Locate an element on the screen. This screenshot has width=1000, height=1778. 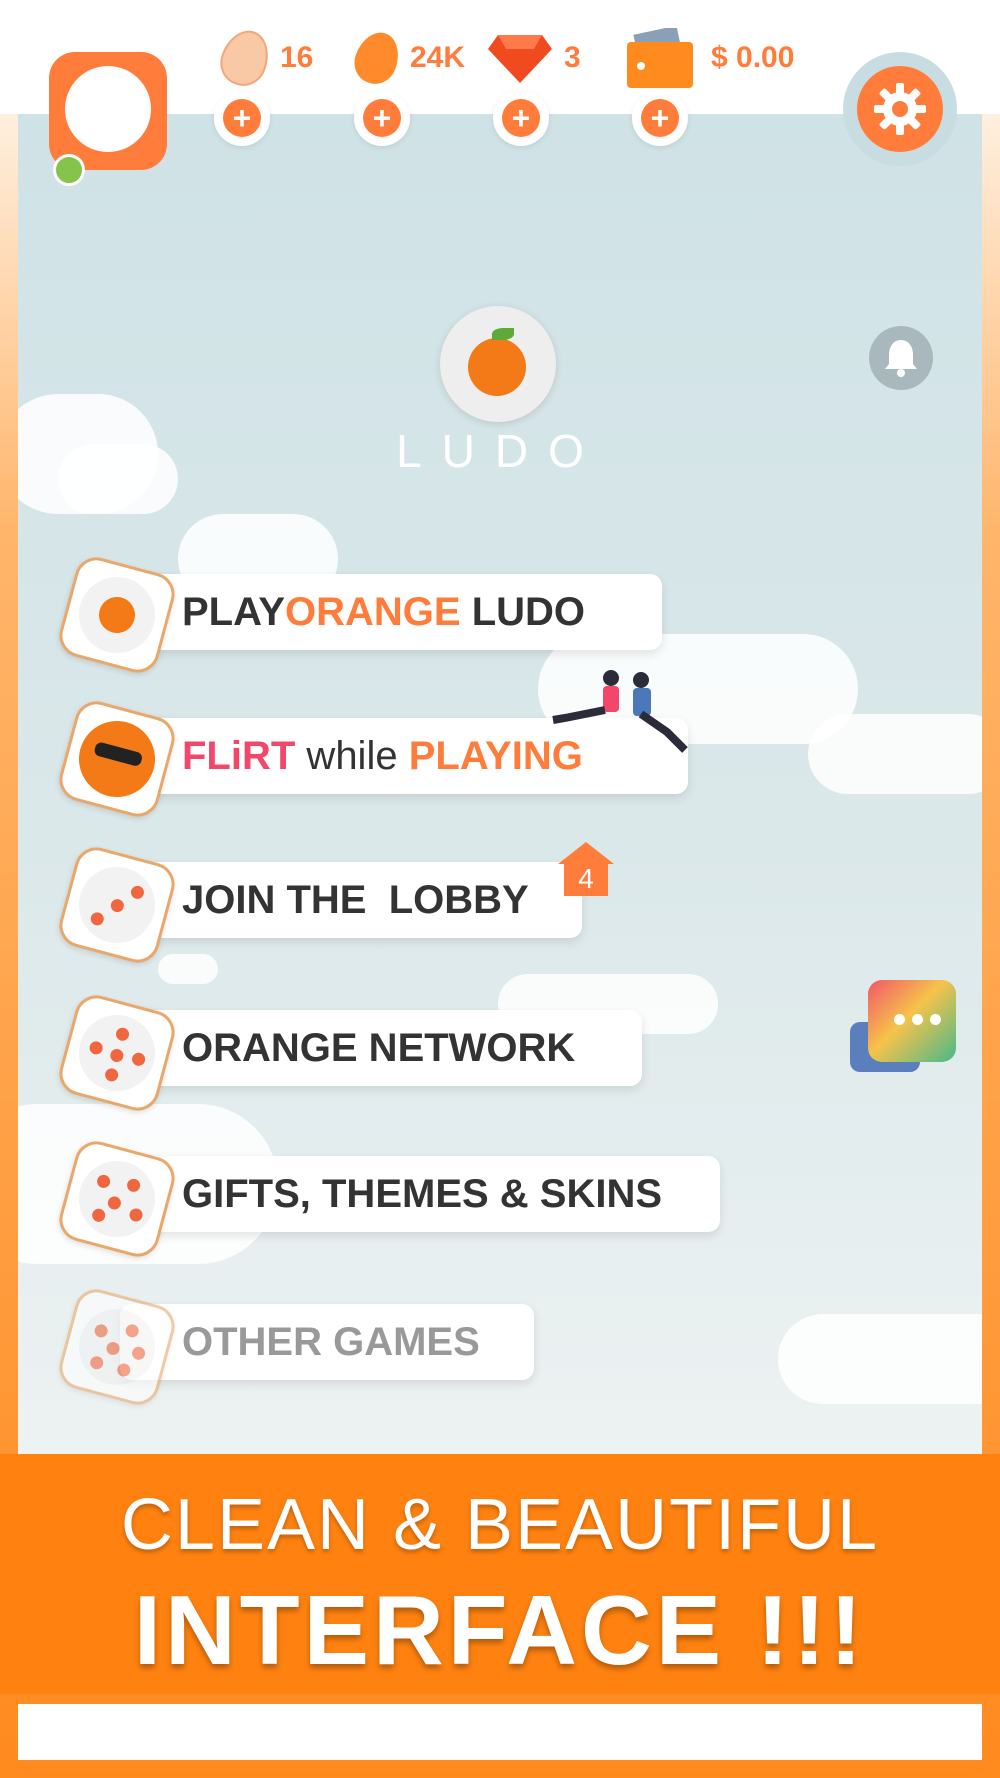
lobby-count-badge: 4 is located at coordinates (586, 869).